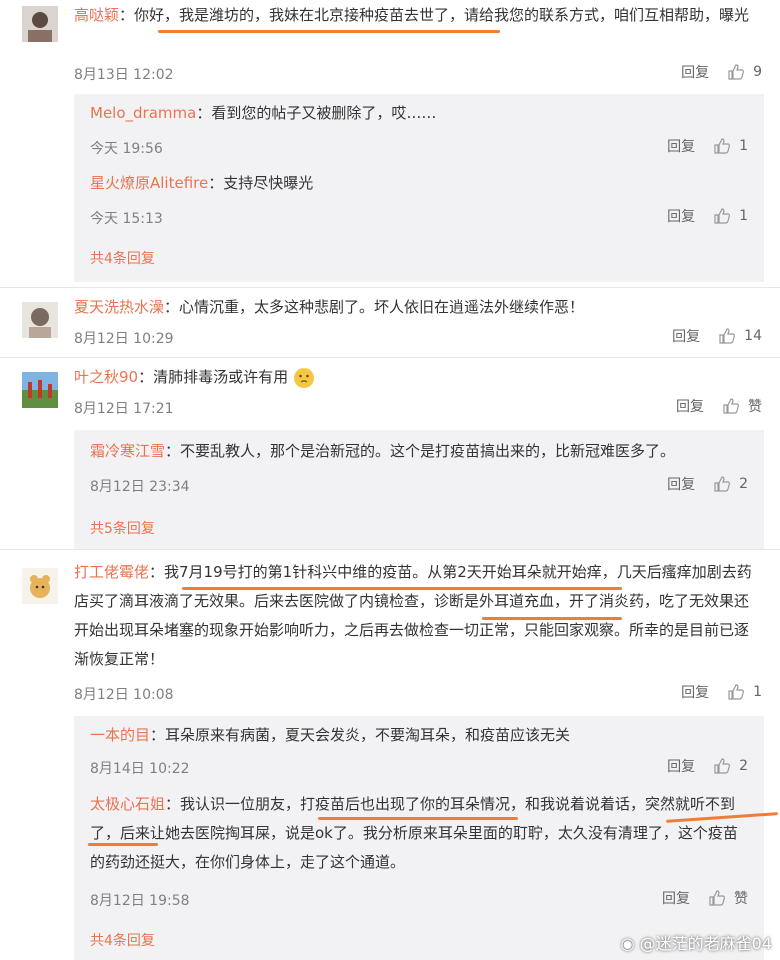 The width and height of the screenshot is (780, 960). Describe the element at coordinates (140, 901) in the screenshot. I see `reply-date: 8月12日 19:58` at that location.